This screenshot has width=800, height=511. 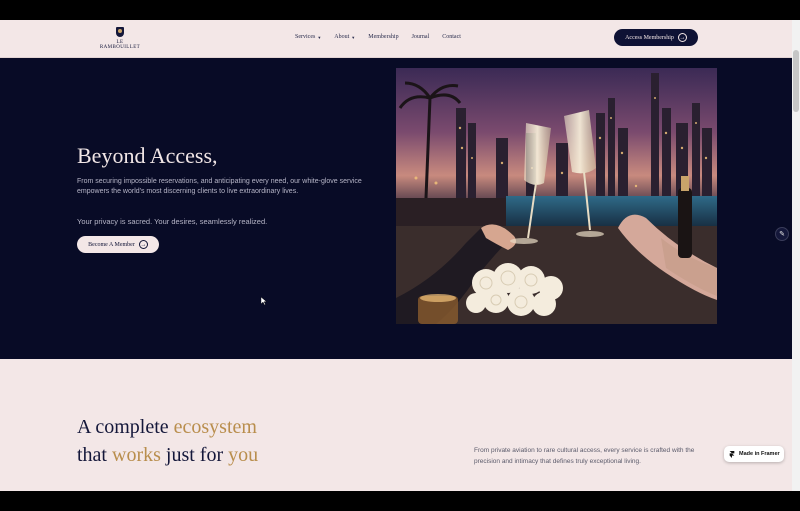 I want to click on heading-text: that, so click(x=94, y=455).